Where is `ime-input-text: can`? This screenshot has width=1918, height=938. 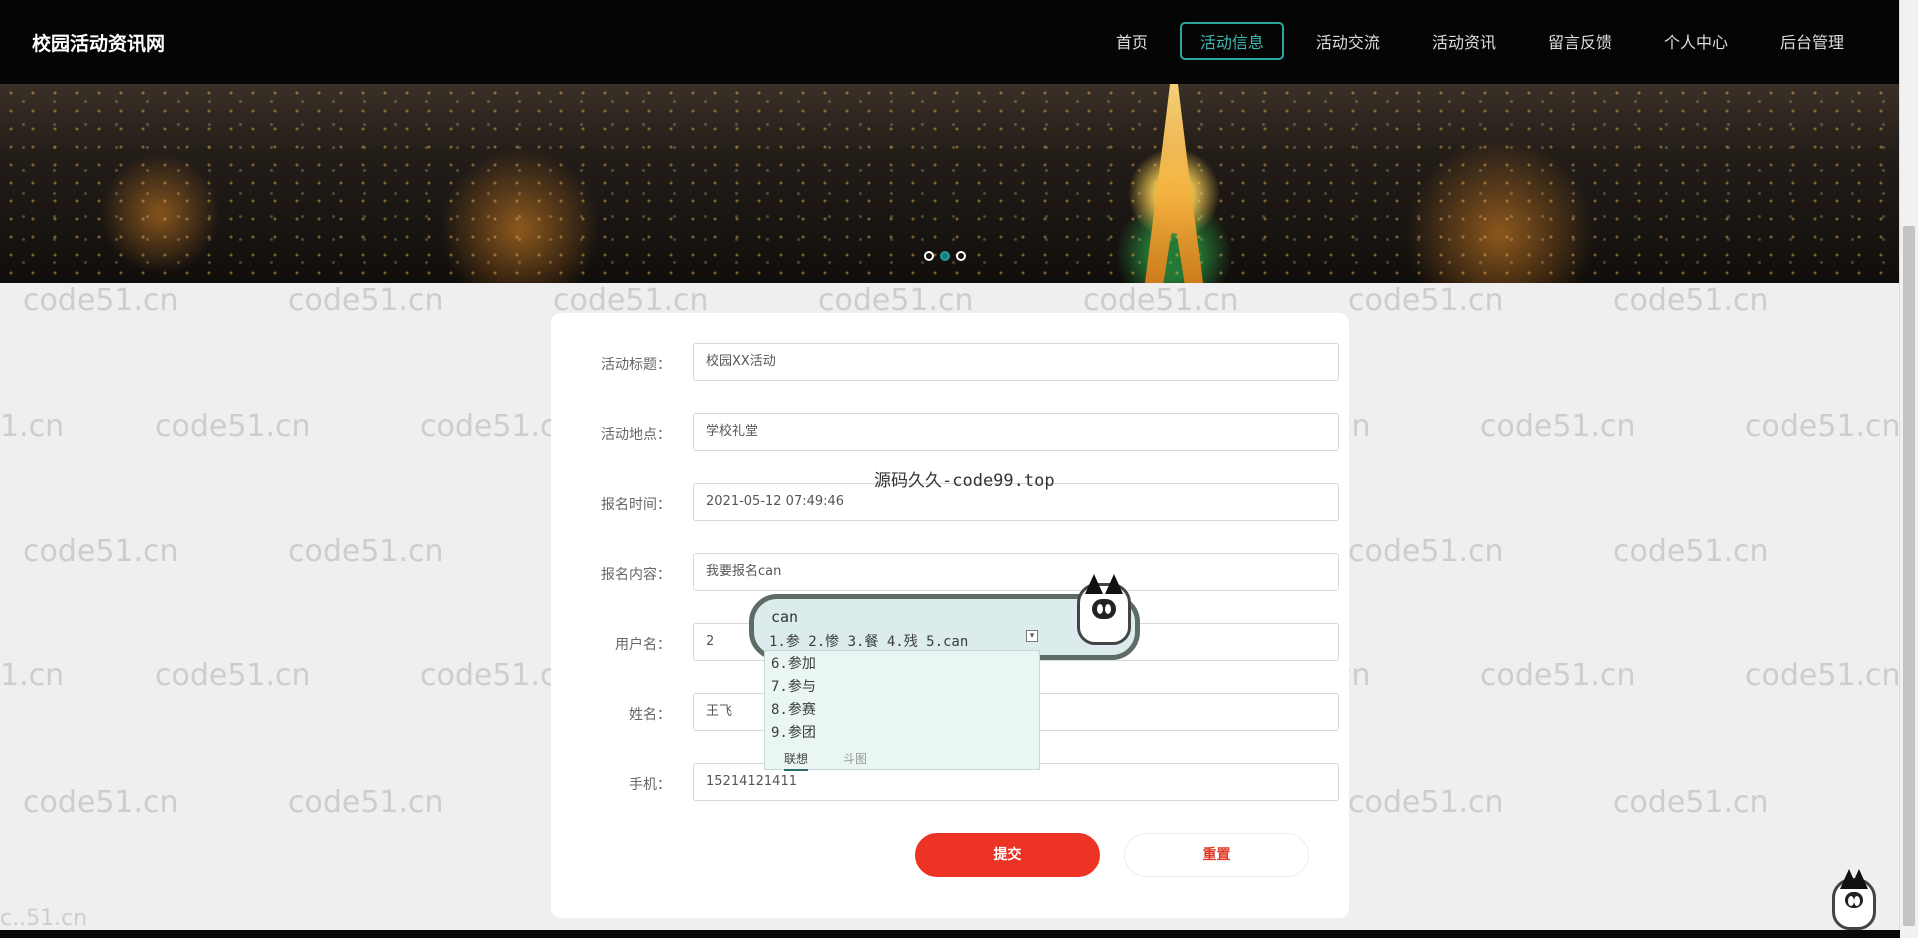
ime-input-text: can is located at coordinates (785, 617).